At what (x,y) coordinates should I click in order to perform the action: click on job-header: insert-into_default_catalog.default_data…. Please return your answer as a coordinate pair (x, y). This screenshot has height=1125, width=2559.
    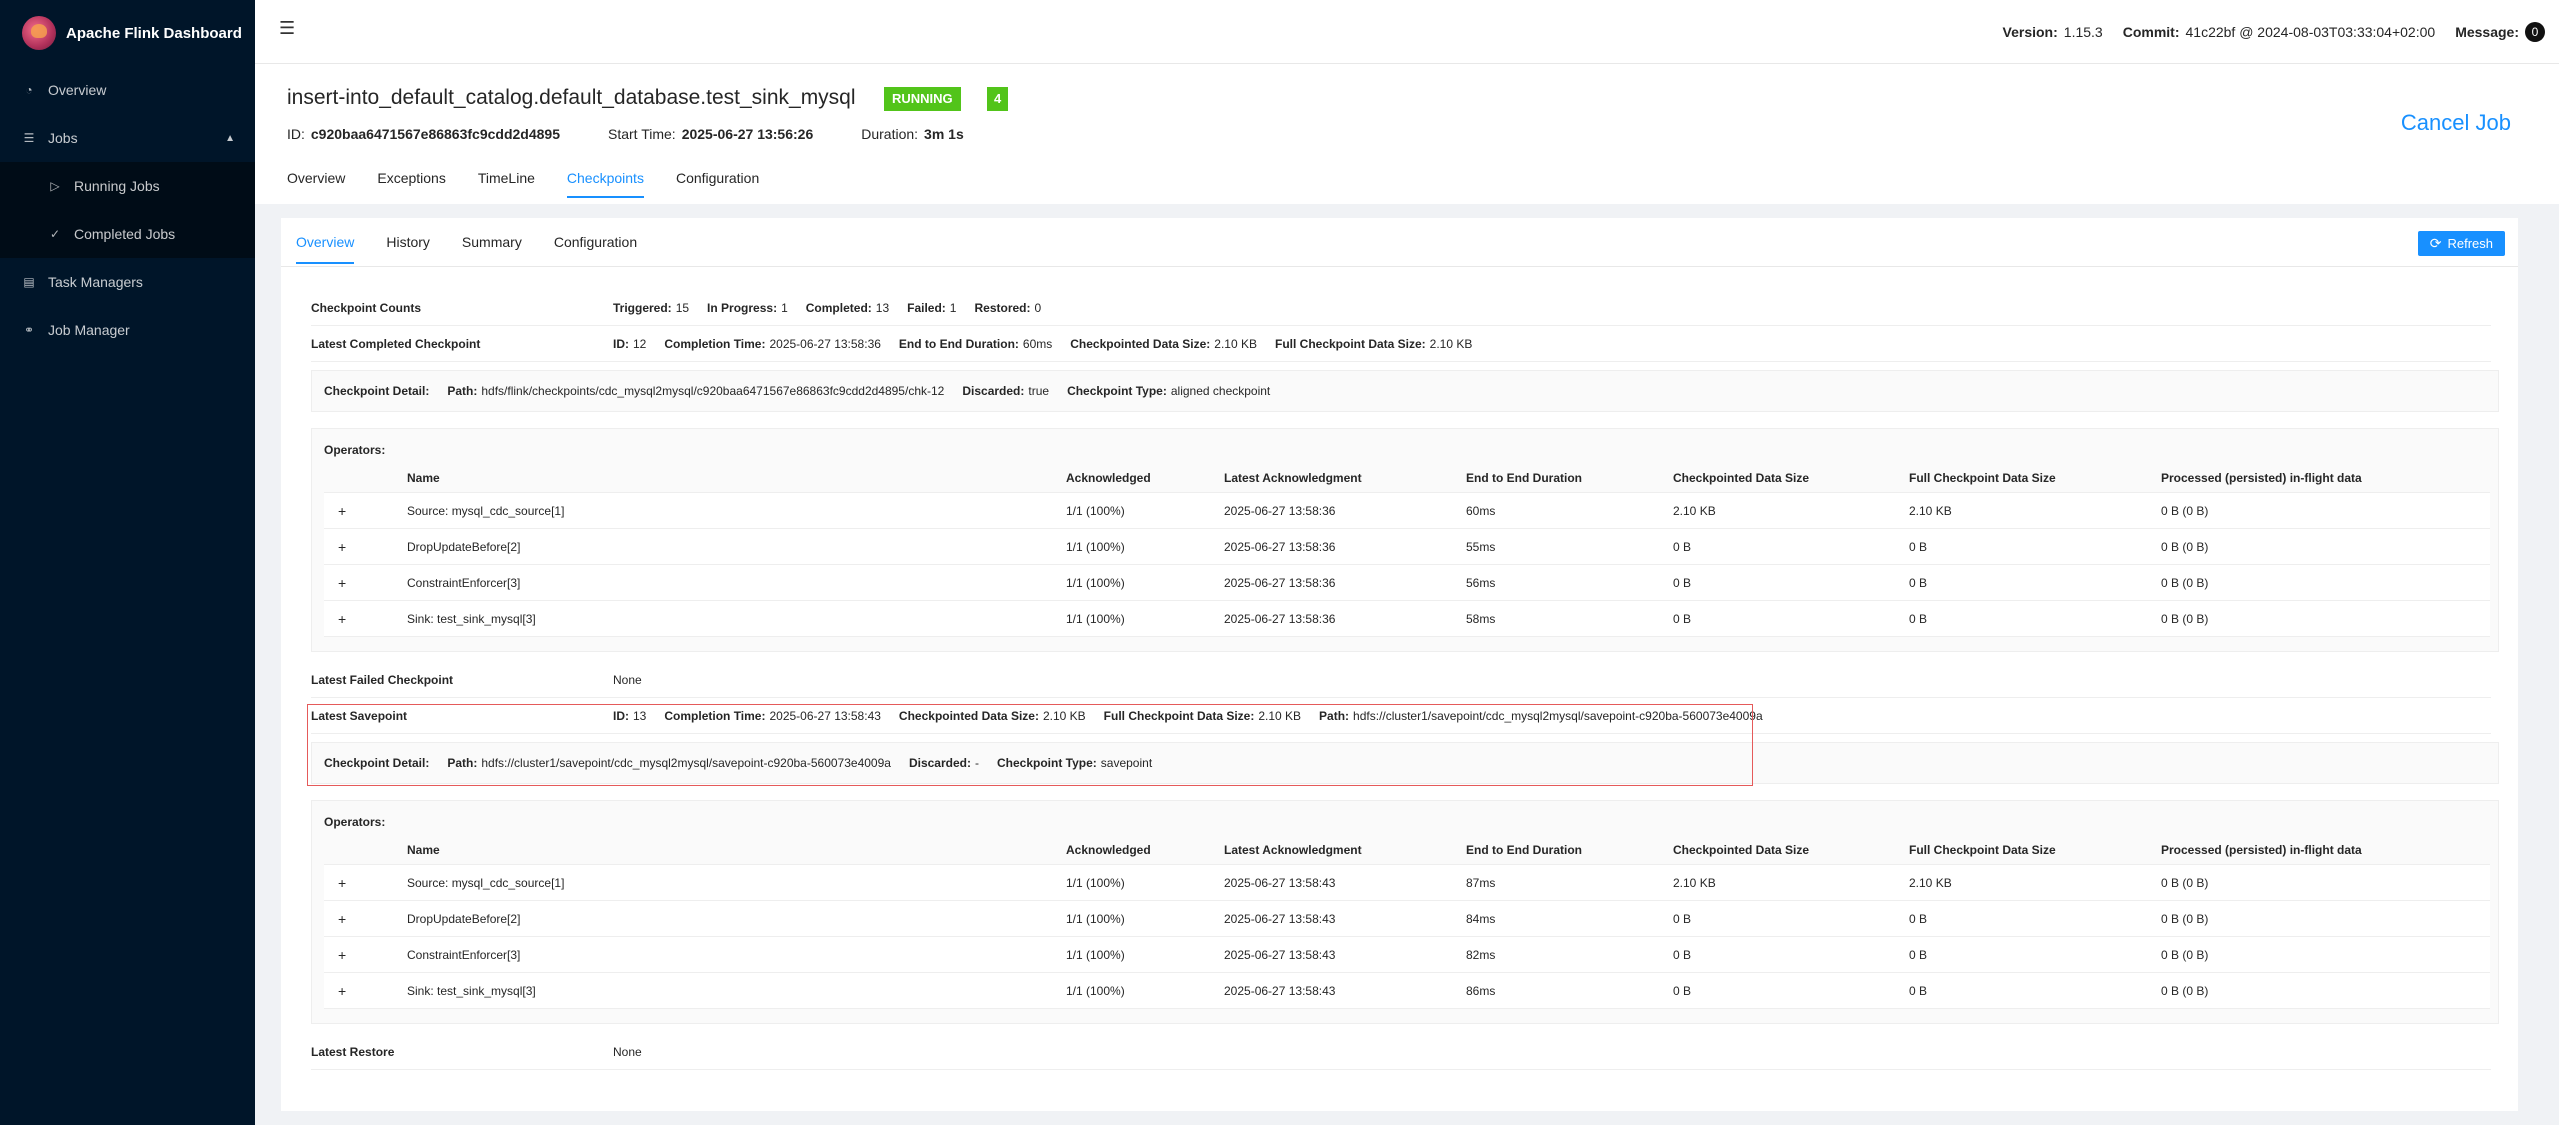
    Looking at the image, I should click on (1407, 134).